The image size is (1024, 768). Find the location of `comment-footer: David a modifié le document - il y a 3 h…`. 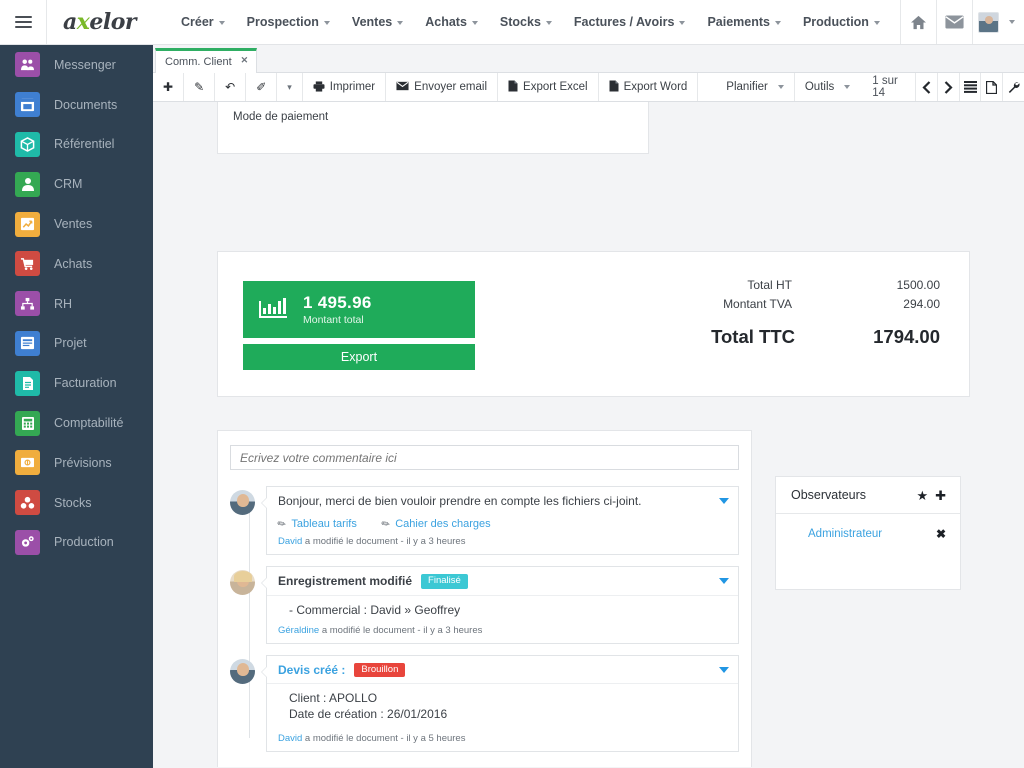

comment-footer: David a modifié le document - il y a 3 h… is located at coordinates (502, 542).